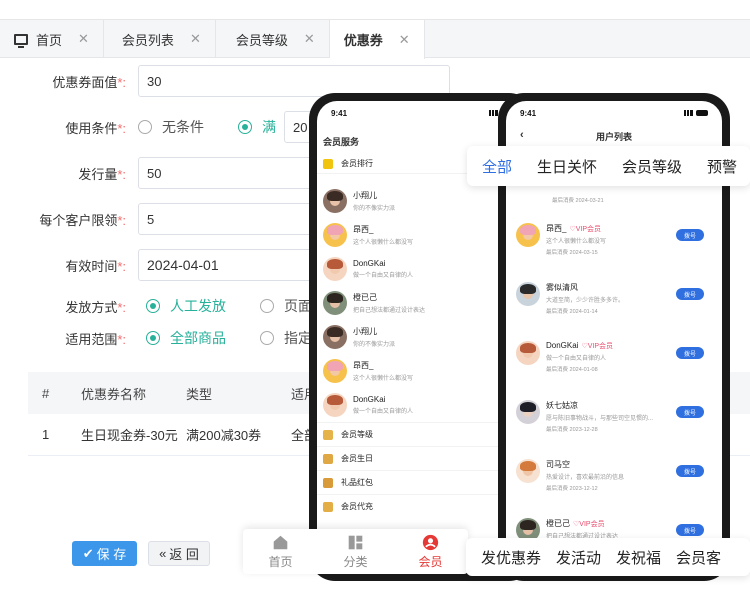 Image resolution: width=750 pixels, height=600 pixels. I want to click on issue-method-label: 发放方式, so click(91, 307).